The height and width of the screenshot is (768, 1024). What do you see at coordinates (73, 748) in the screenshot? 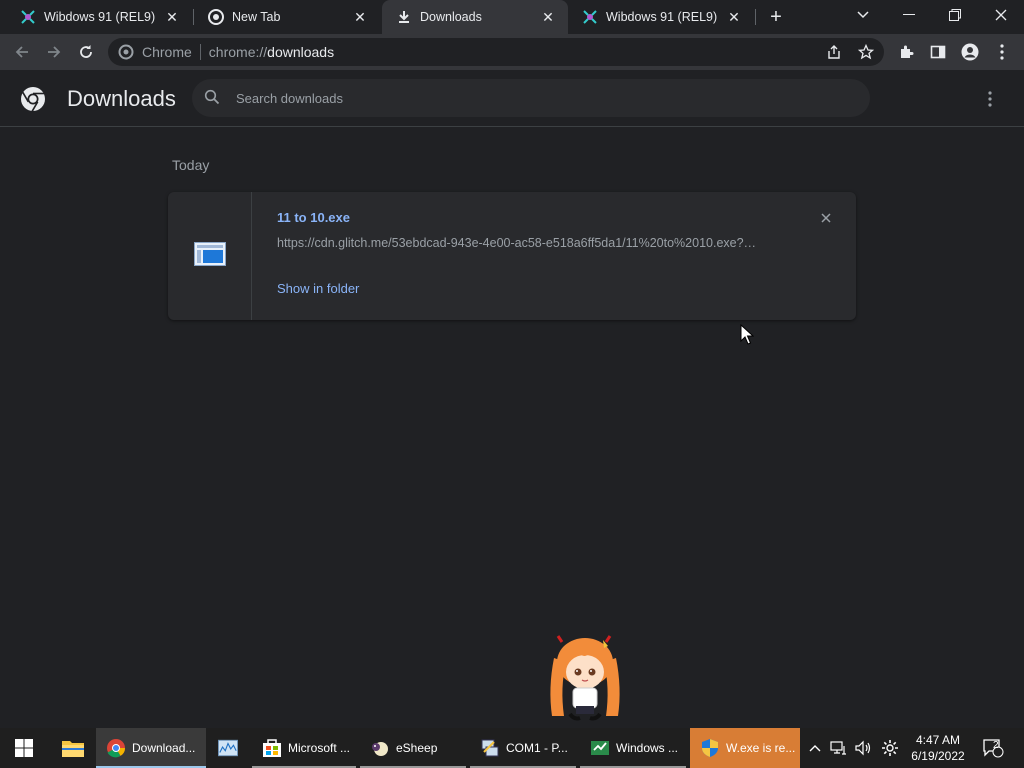
I see `file-explorer-icon` at bounding box center [73, 748].